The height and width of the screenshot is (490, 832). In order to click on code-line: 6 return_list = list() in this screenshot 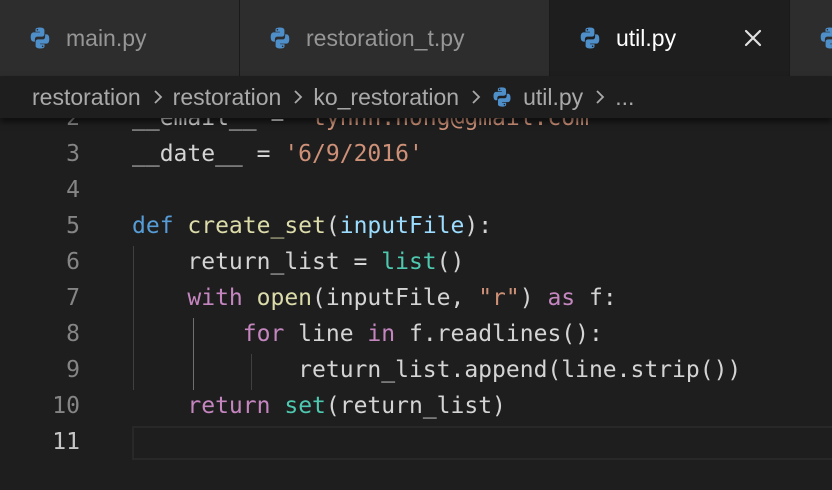, I will do `click(416, 262)`.